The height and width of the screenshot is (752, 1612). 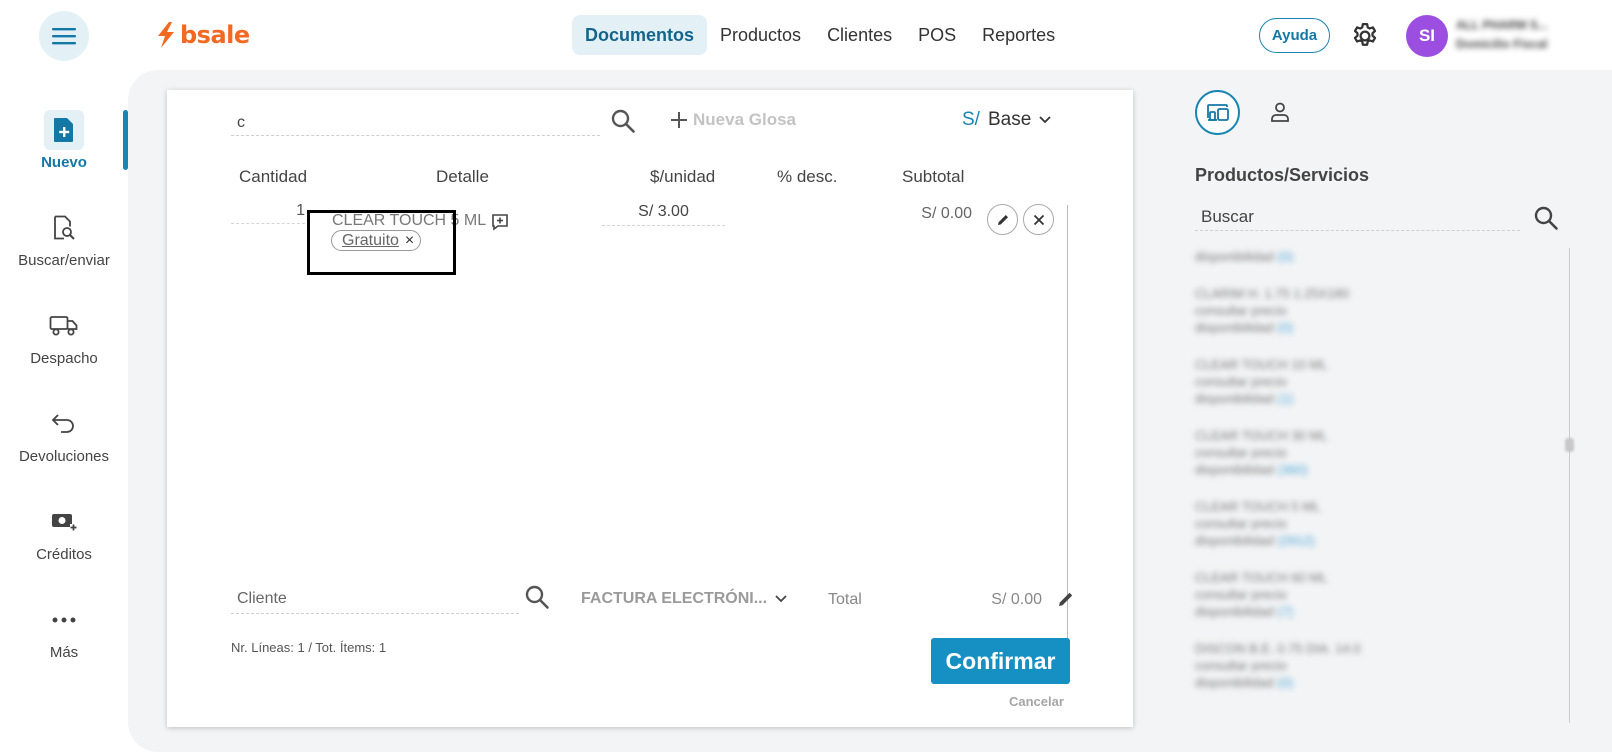 I want to click on column-header-subtotal: Subtotal, so click(x=933, y=176).